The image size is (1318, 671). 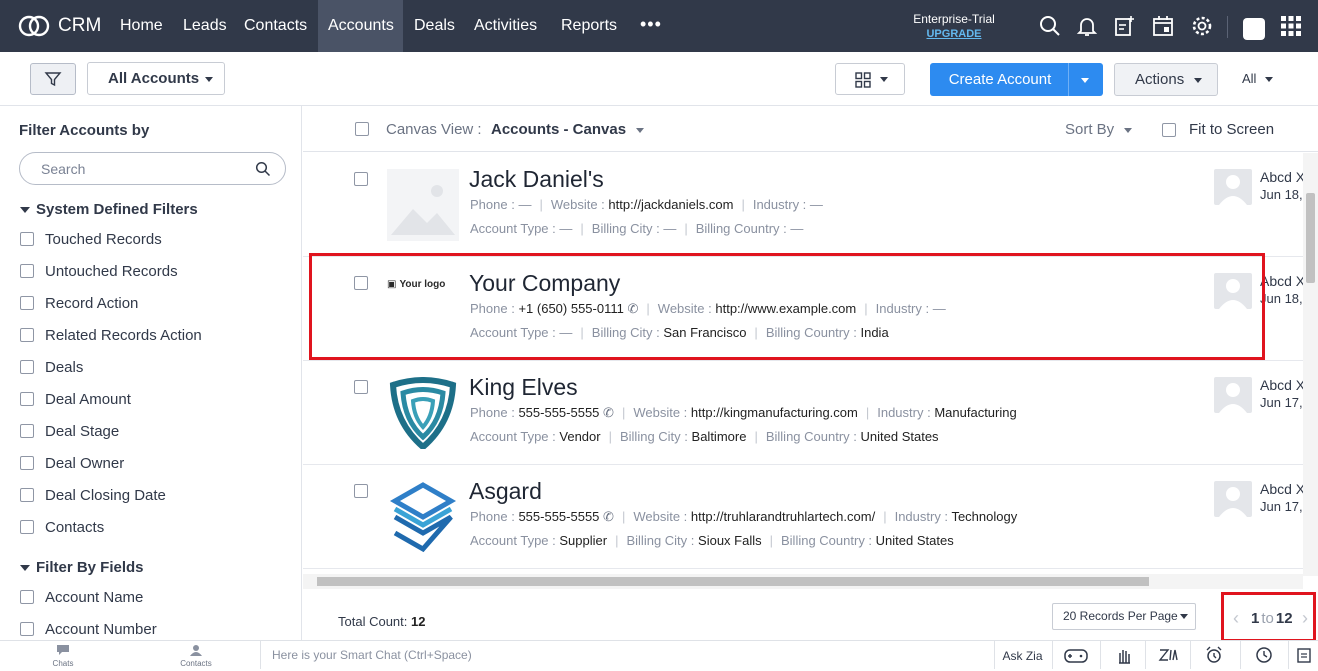 I want to click on filter-toggle-button, so click(x=53, y=79).